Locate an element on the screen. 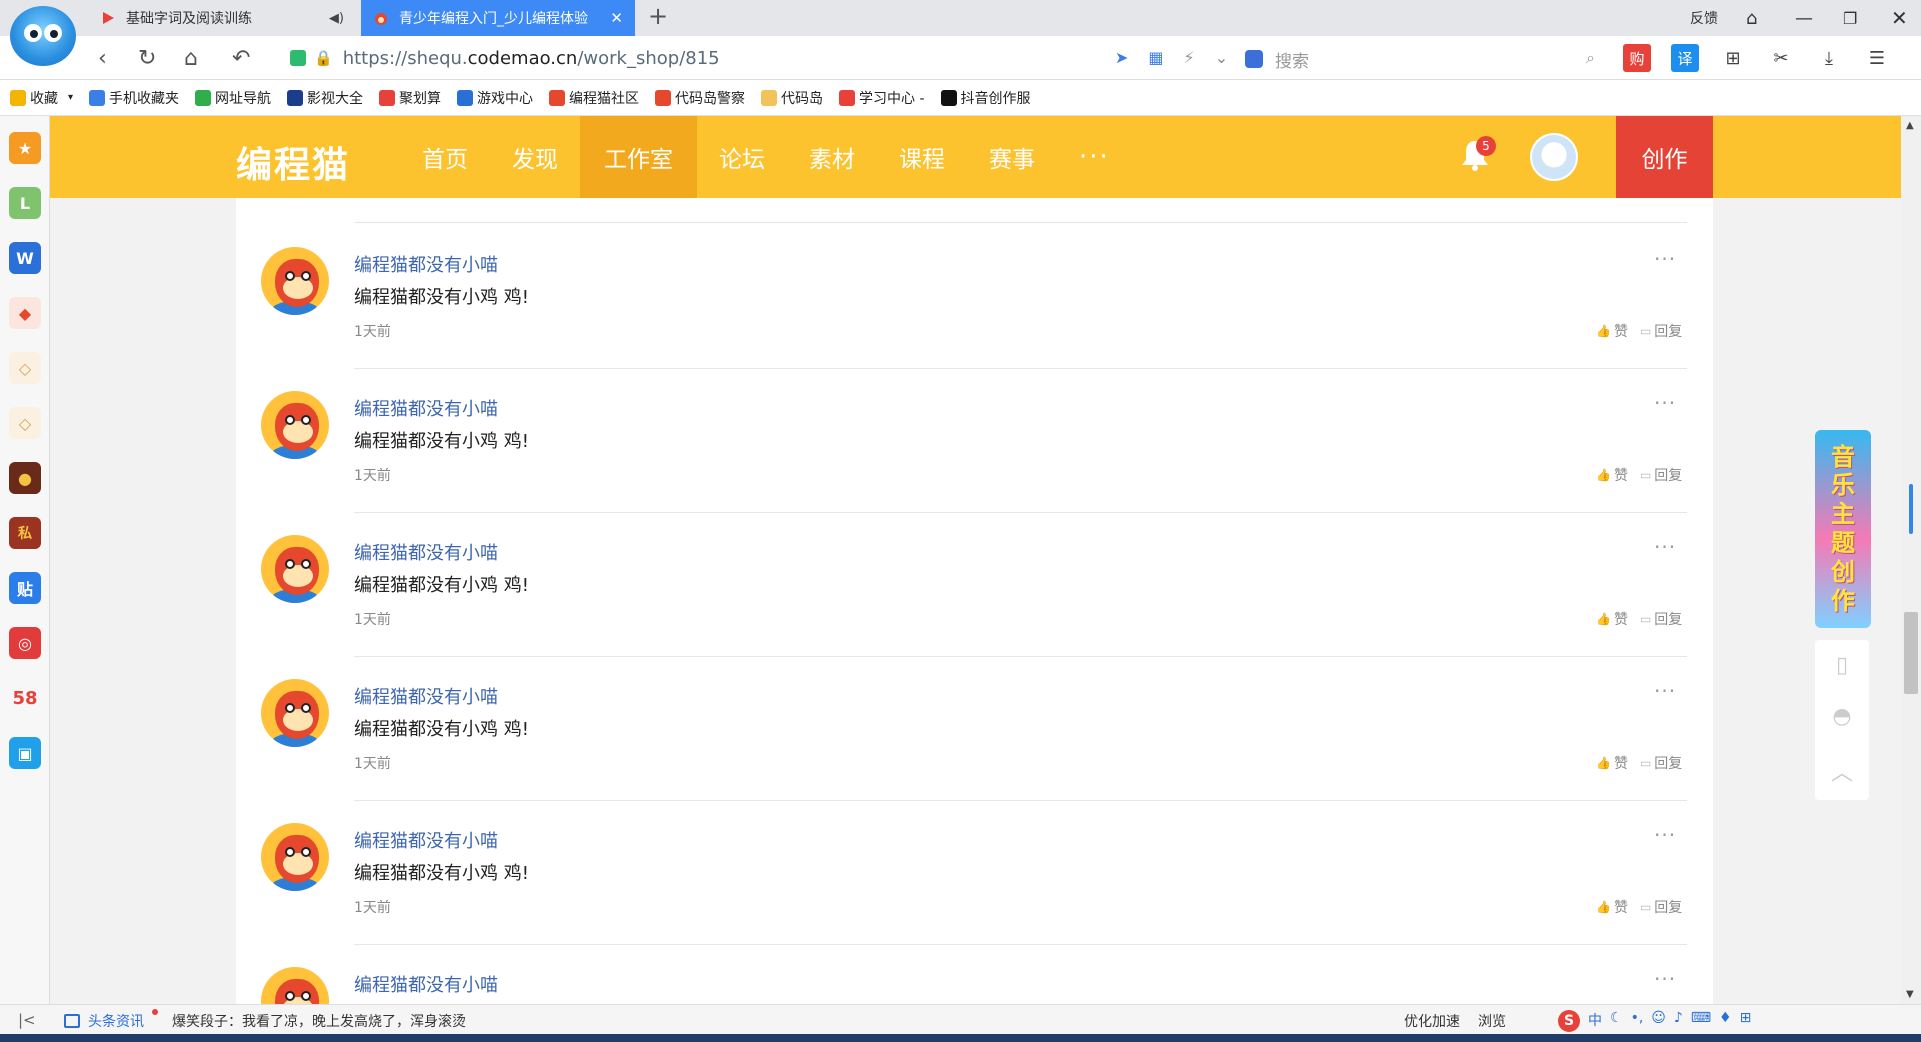 This screenshot has height=1042, width=1921. scroll-down-icon: ▼ is located at coordinates (1910, 994).